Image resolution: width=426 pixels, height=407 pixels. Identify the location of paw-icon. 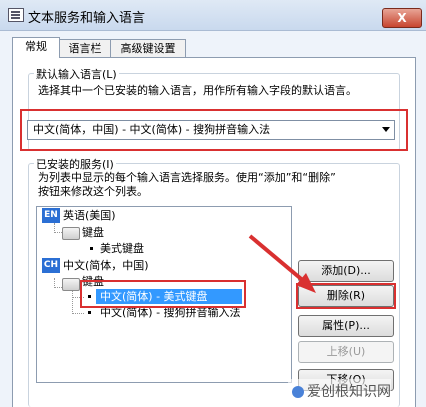
(298, 392).